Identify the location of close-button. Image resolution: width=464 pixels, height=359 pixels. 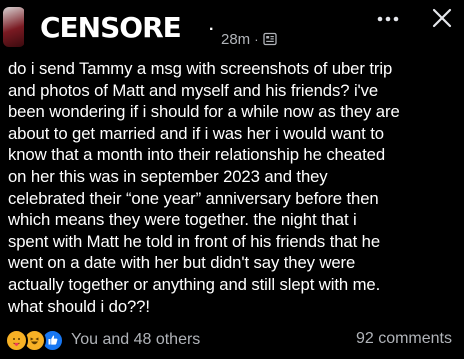
(442, 18).